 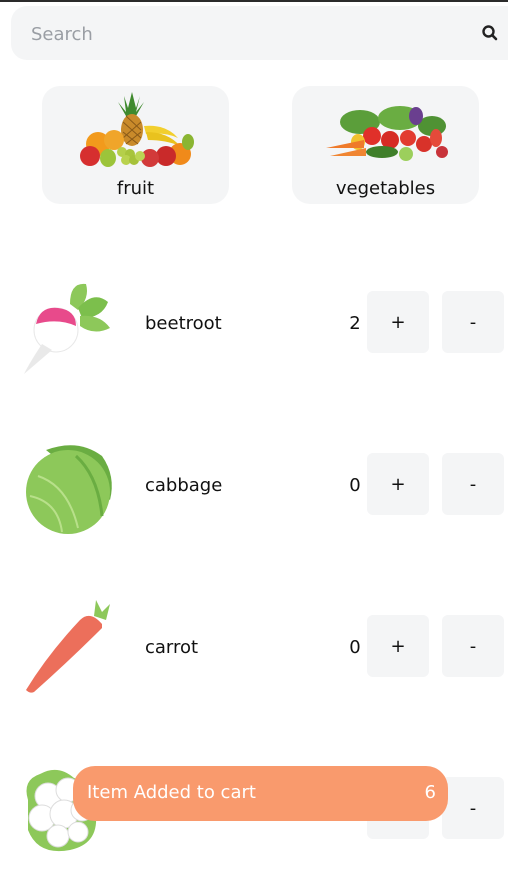 What do you see at coordinates (254, 641) in the screenshot?
I see `list-item: carrot 0 + -` at bounding box center [254, 641].